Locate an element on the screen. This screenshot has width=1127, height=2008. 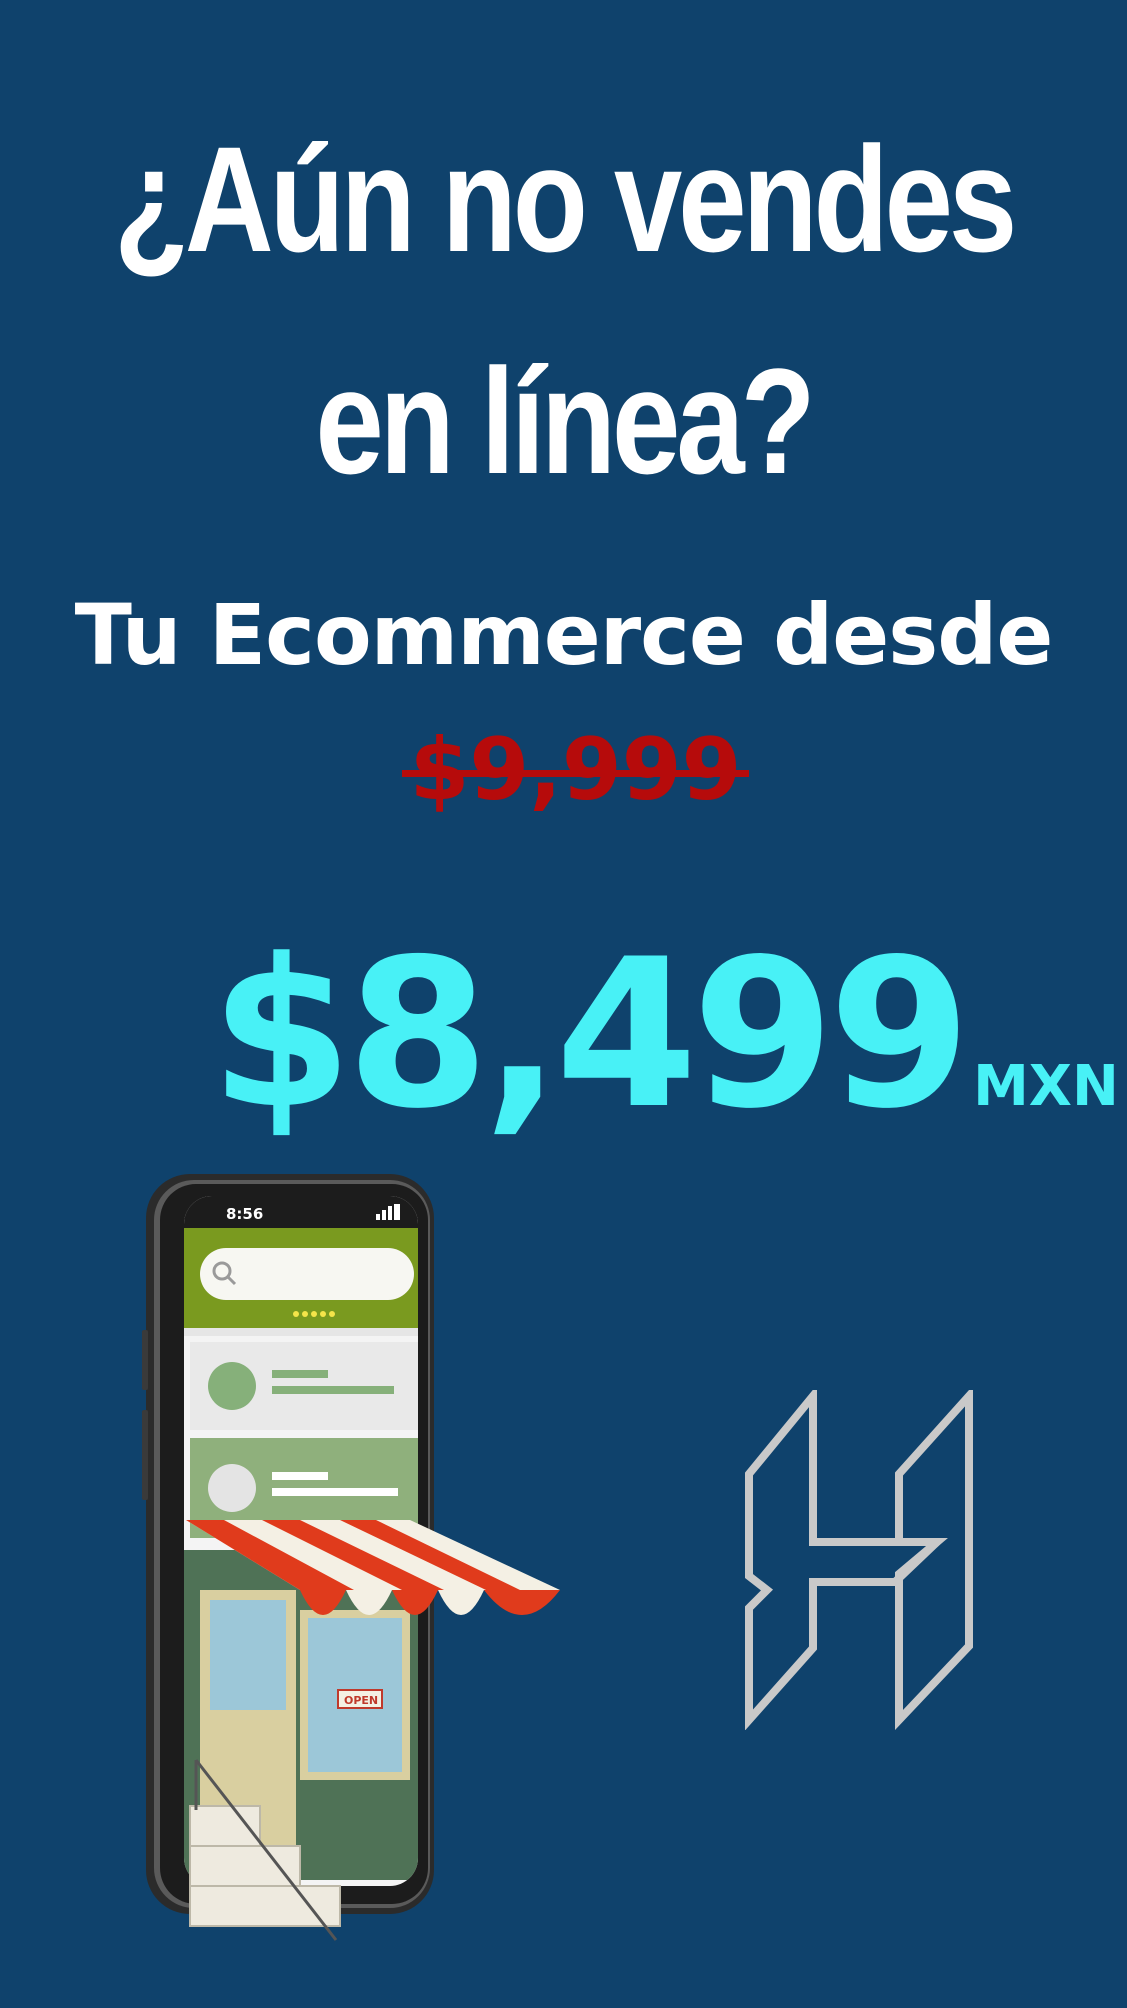
old-price-value: $9,999 is located at coordinates (575, 770).